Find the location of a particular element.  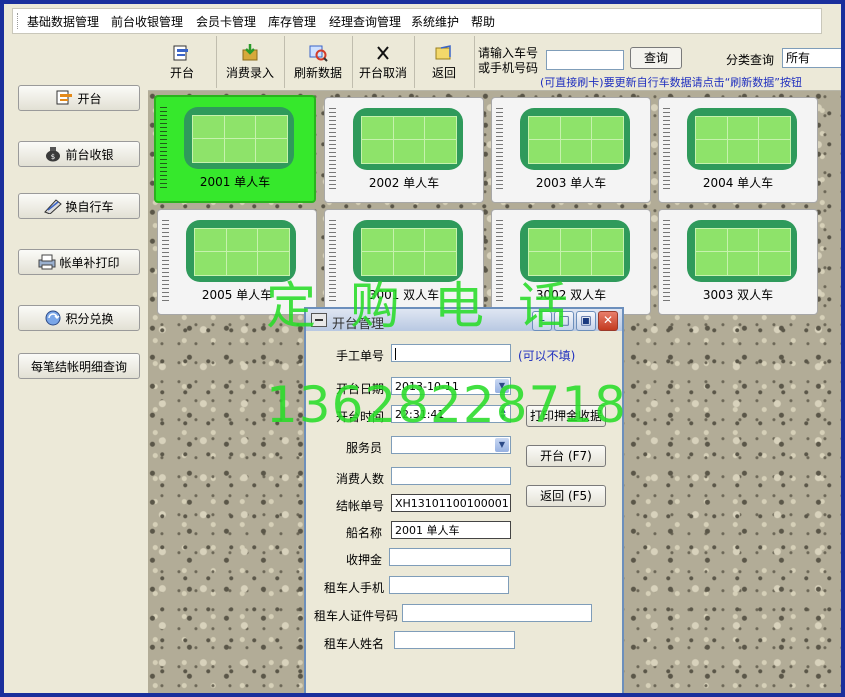

bike-tile-label: 2001 单人车 is located at coordinates (235, 182).